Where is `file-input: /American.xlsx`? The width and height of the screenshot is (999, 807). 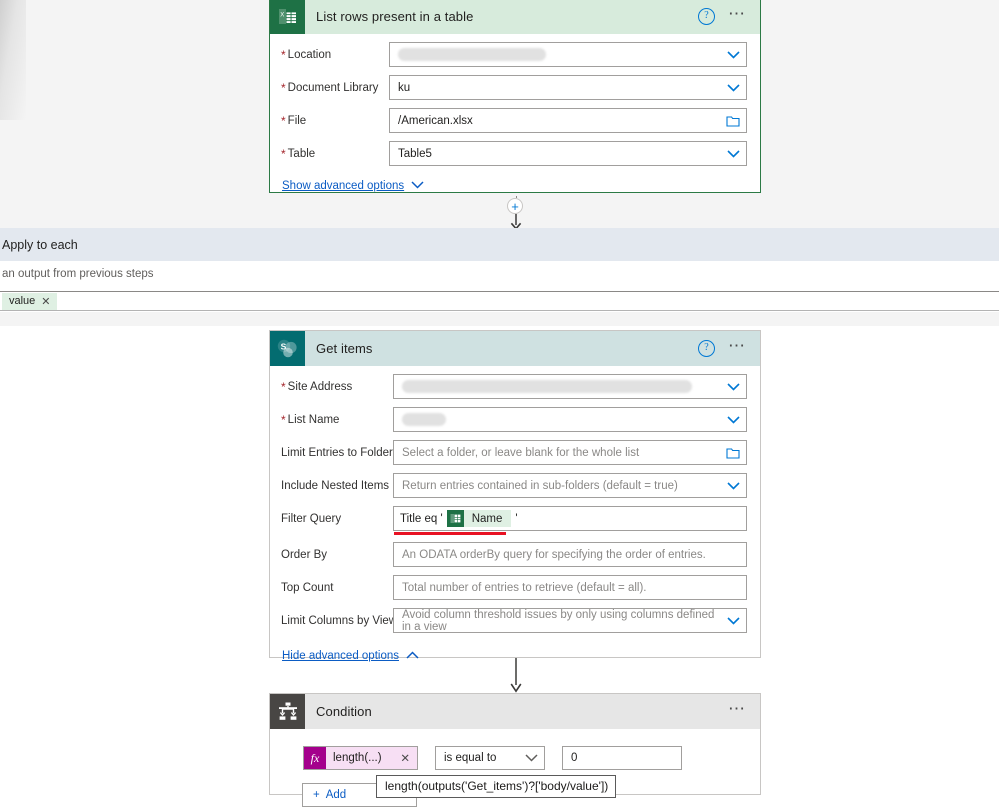 file-input: /American.xlsx is located at coordinates (568, 120).